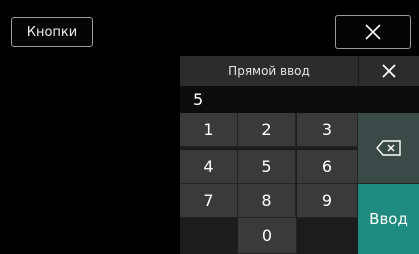 Image resolution: width=419 pixels, height=254 pixels. I want to click on backspace-button, so click(388, 148).